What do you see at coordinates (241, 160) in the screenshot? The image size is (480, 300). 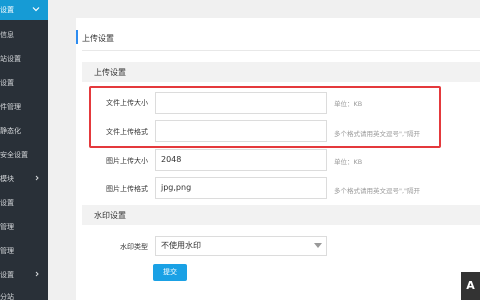 I see `image-size-input: 2048` at bounding box center [241, 160].